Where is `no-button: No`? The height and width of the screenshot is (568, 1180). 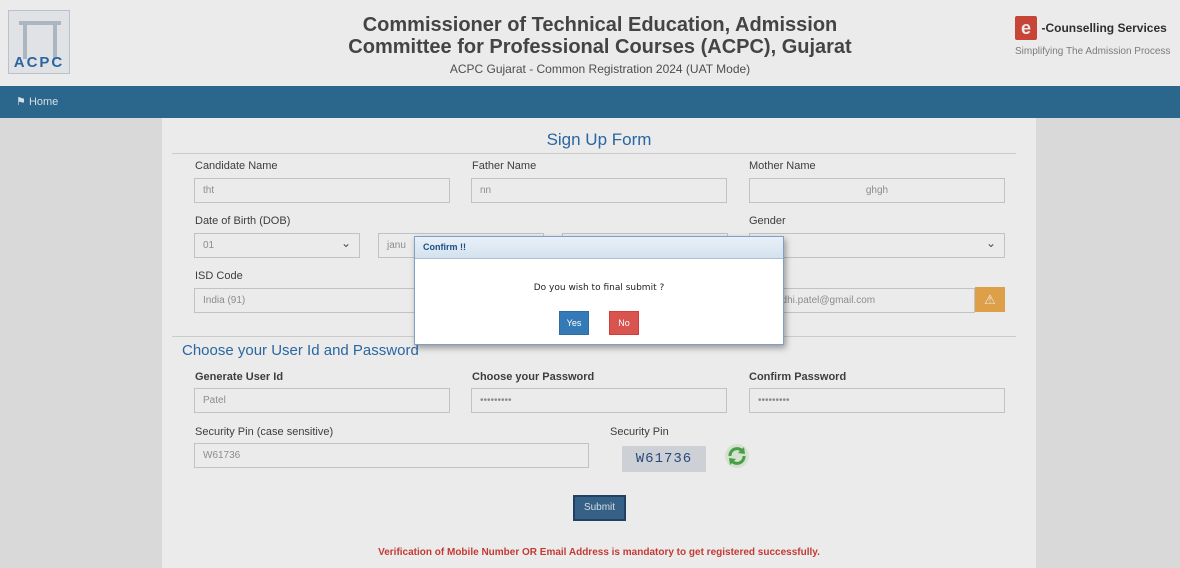
no-button: No is located at coordinates (624, 323).